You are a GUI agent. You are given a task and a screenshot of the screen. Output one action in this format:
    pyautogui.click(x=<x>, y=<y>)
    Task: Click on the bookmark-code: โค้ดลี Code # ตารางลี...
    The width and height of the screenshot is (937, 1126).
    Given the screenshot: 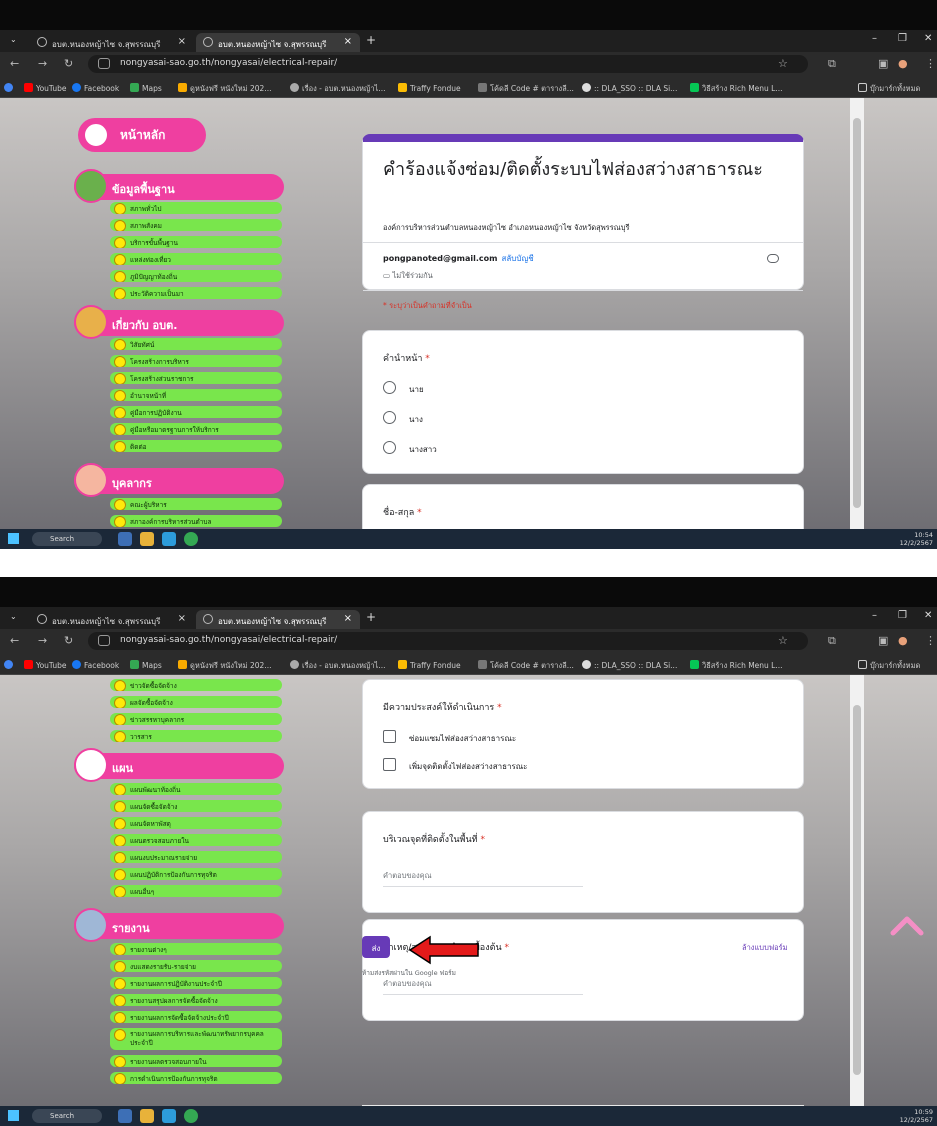 What is the action you would take?
    pyautogui.click(x=526, y=89)
    